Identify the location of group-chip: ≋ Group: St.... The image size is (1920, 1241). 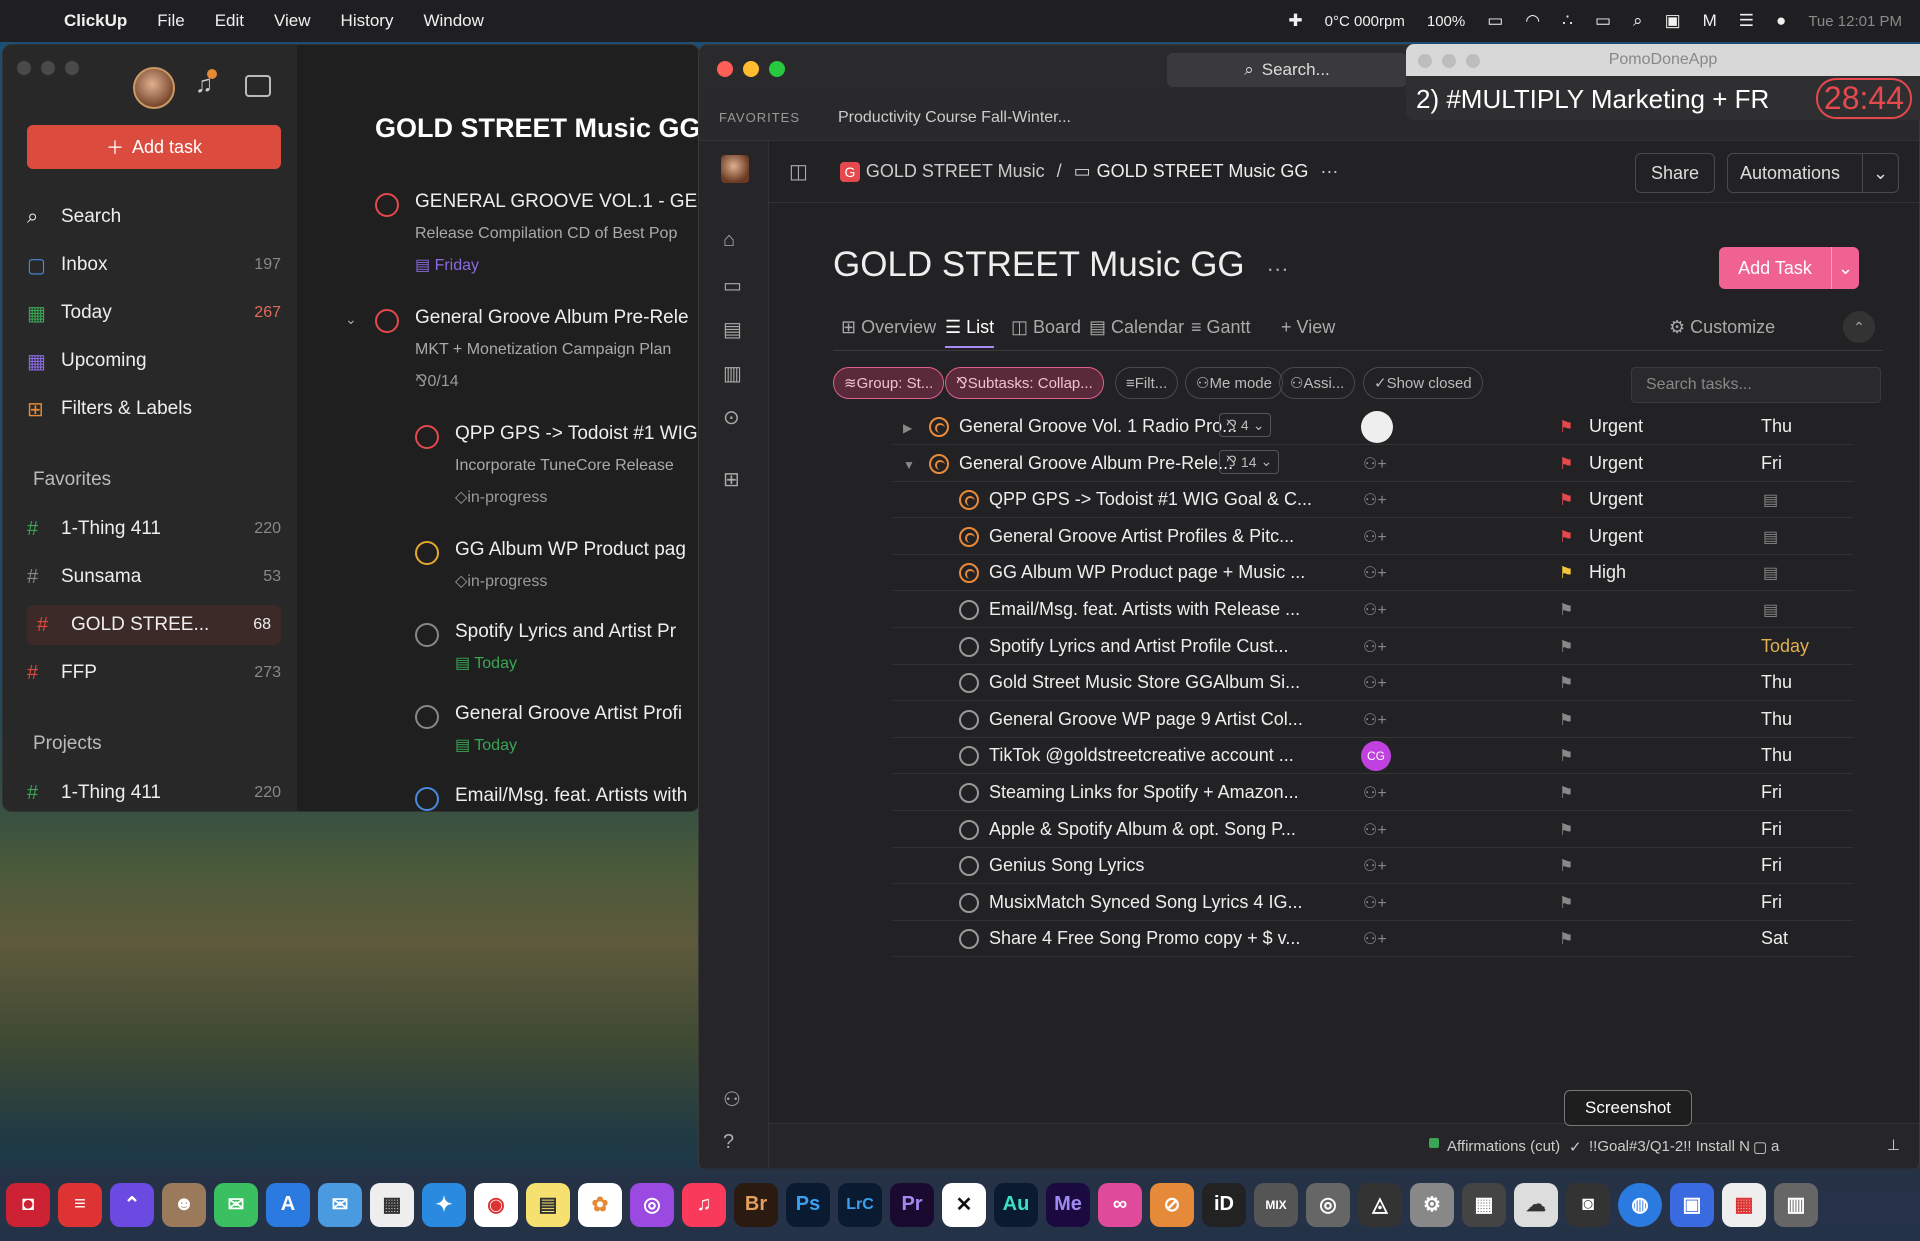
(889, 383).